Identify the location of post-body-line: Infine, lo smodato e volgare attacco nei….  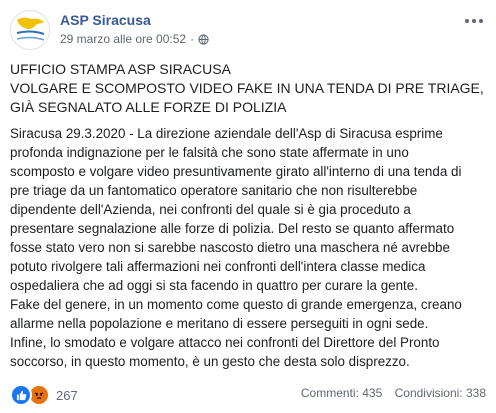
(225, 342).